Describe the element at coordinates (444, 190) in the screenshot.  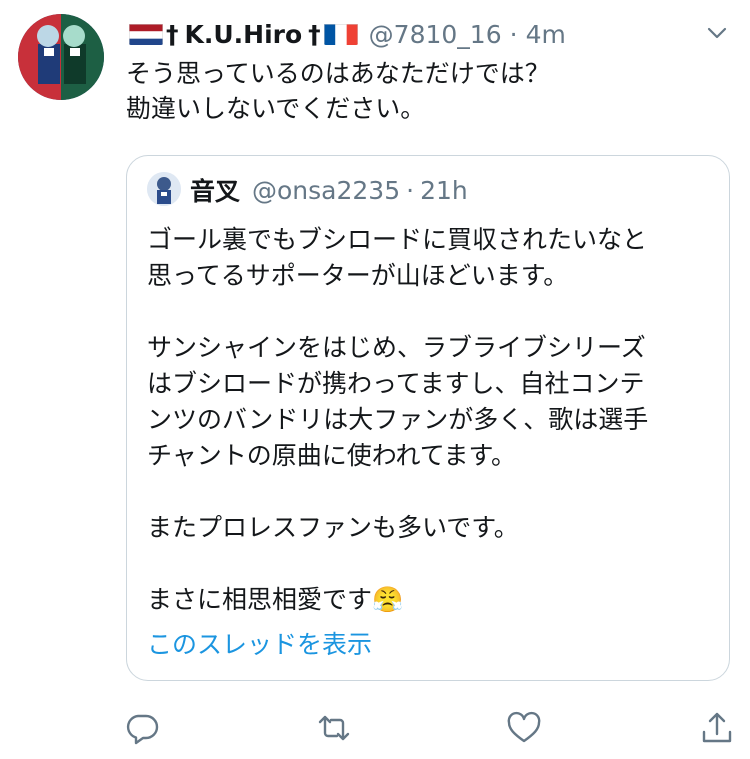
I see `quoted-time: 21h` at that location.